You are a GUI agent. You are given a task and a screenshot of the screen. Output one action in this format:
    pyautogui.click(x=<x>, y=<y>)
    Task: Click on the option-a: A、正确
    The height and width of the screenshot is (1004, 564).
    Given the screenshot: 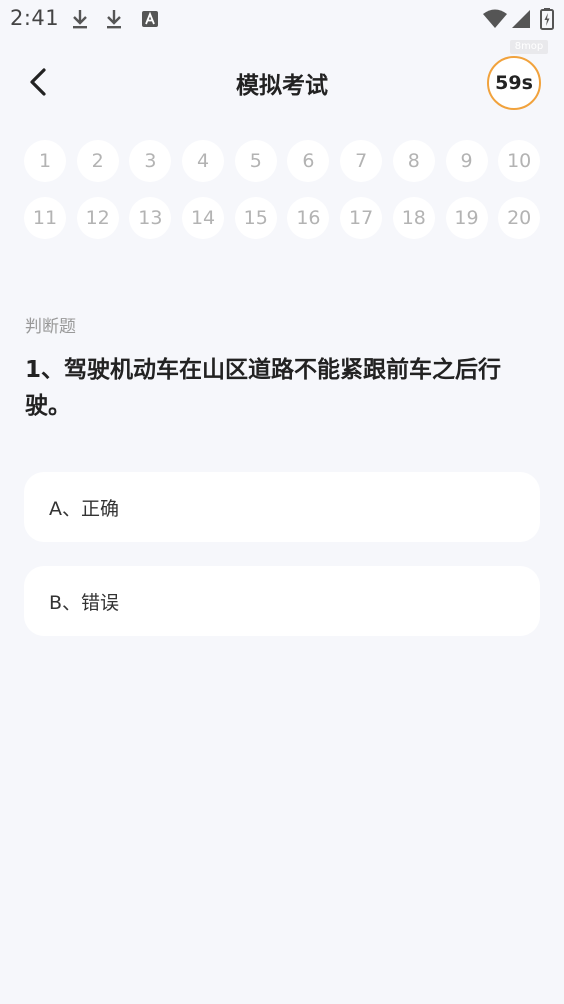 What is the action you would take?
    pyautogui.click(x=282, y=507)
    